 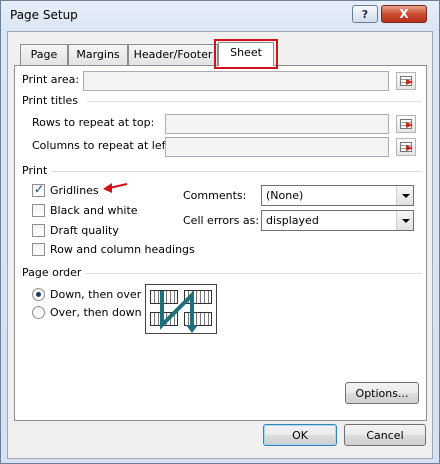 I want to click on page-order-preview-image, so click(x=181, y=309).